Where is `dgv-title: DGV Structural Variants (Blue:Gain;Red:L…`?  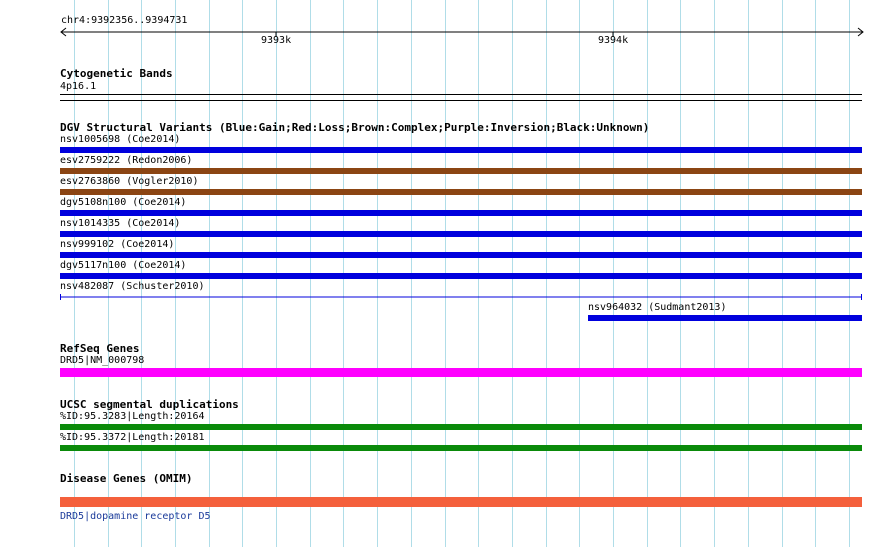 dgv-title: DGV Structural Variants (Blue:Gain;Red:L… is located at coordinates (355, 127).